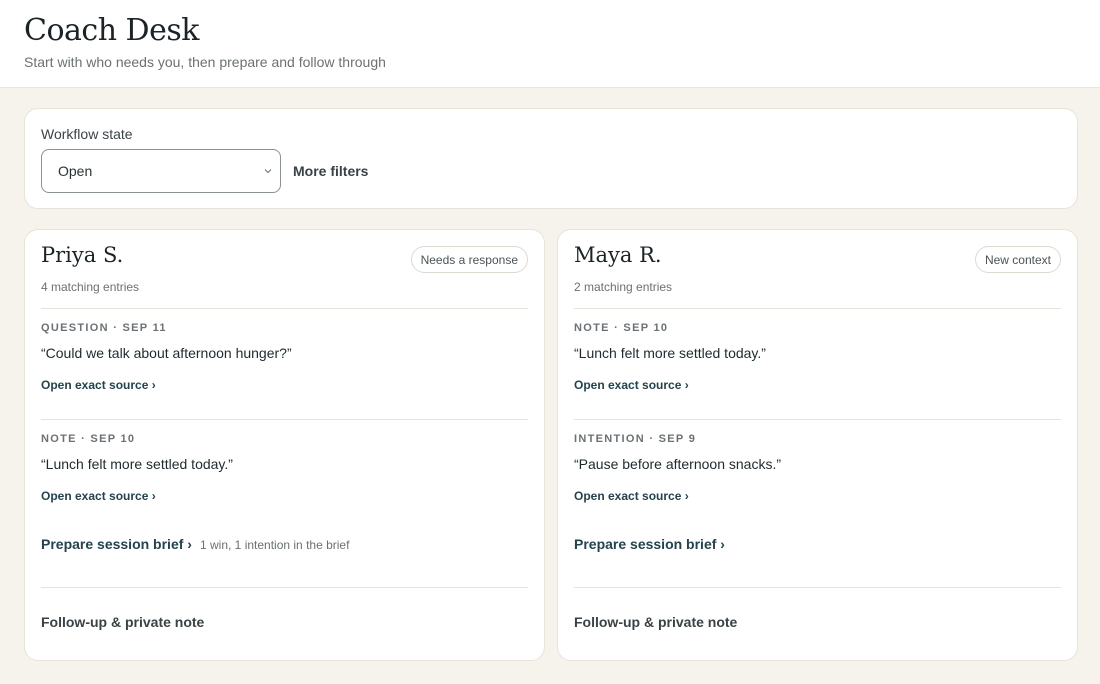 The width and height of the screenshot is (1100, 684). I want to click on workflow-state-select: Open, so click(161, 171).